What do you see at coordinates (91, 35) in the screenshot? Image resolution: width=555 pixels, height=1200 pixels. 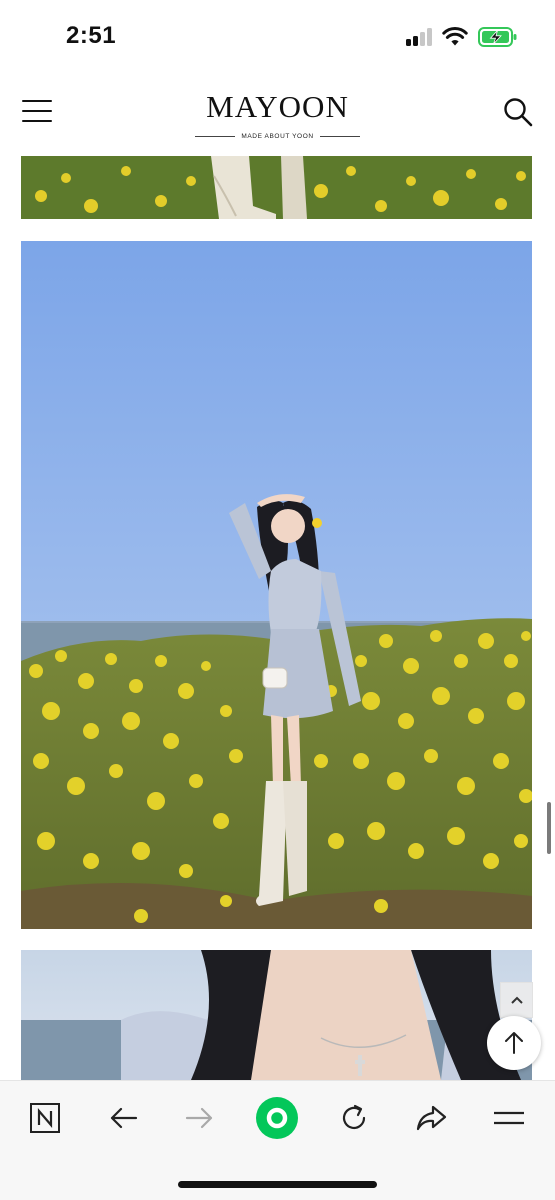 I see `status-time: 2:51` at bounding box center [91, 35].